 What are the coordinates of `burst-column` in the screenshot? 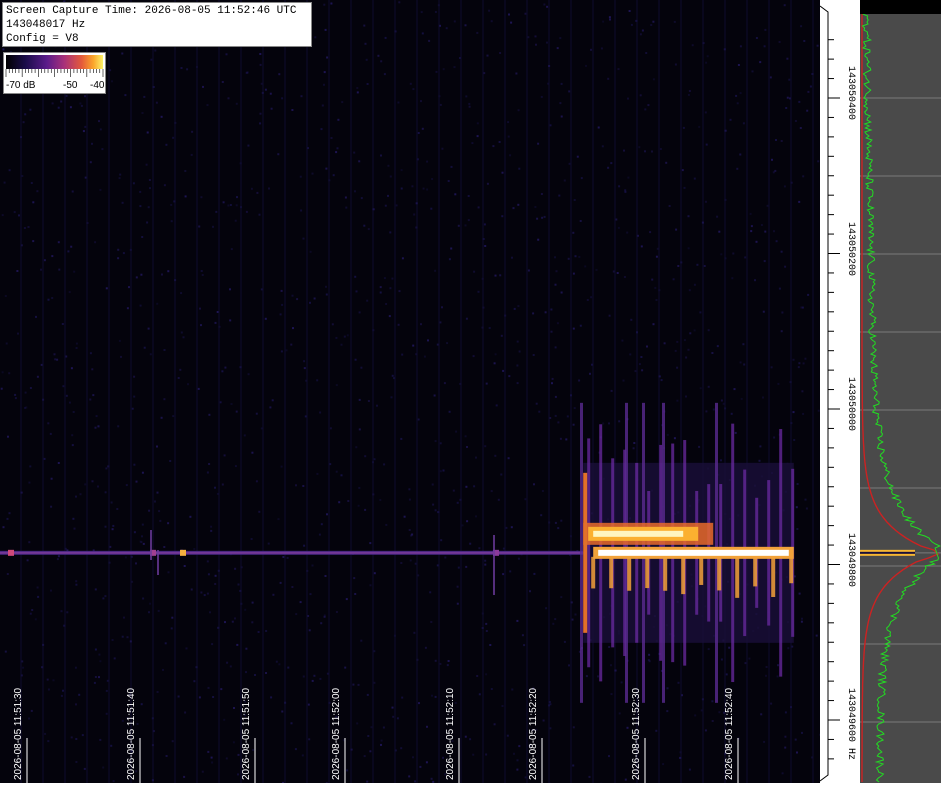 It's located at (588, 552).